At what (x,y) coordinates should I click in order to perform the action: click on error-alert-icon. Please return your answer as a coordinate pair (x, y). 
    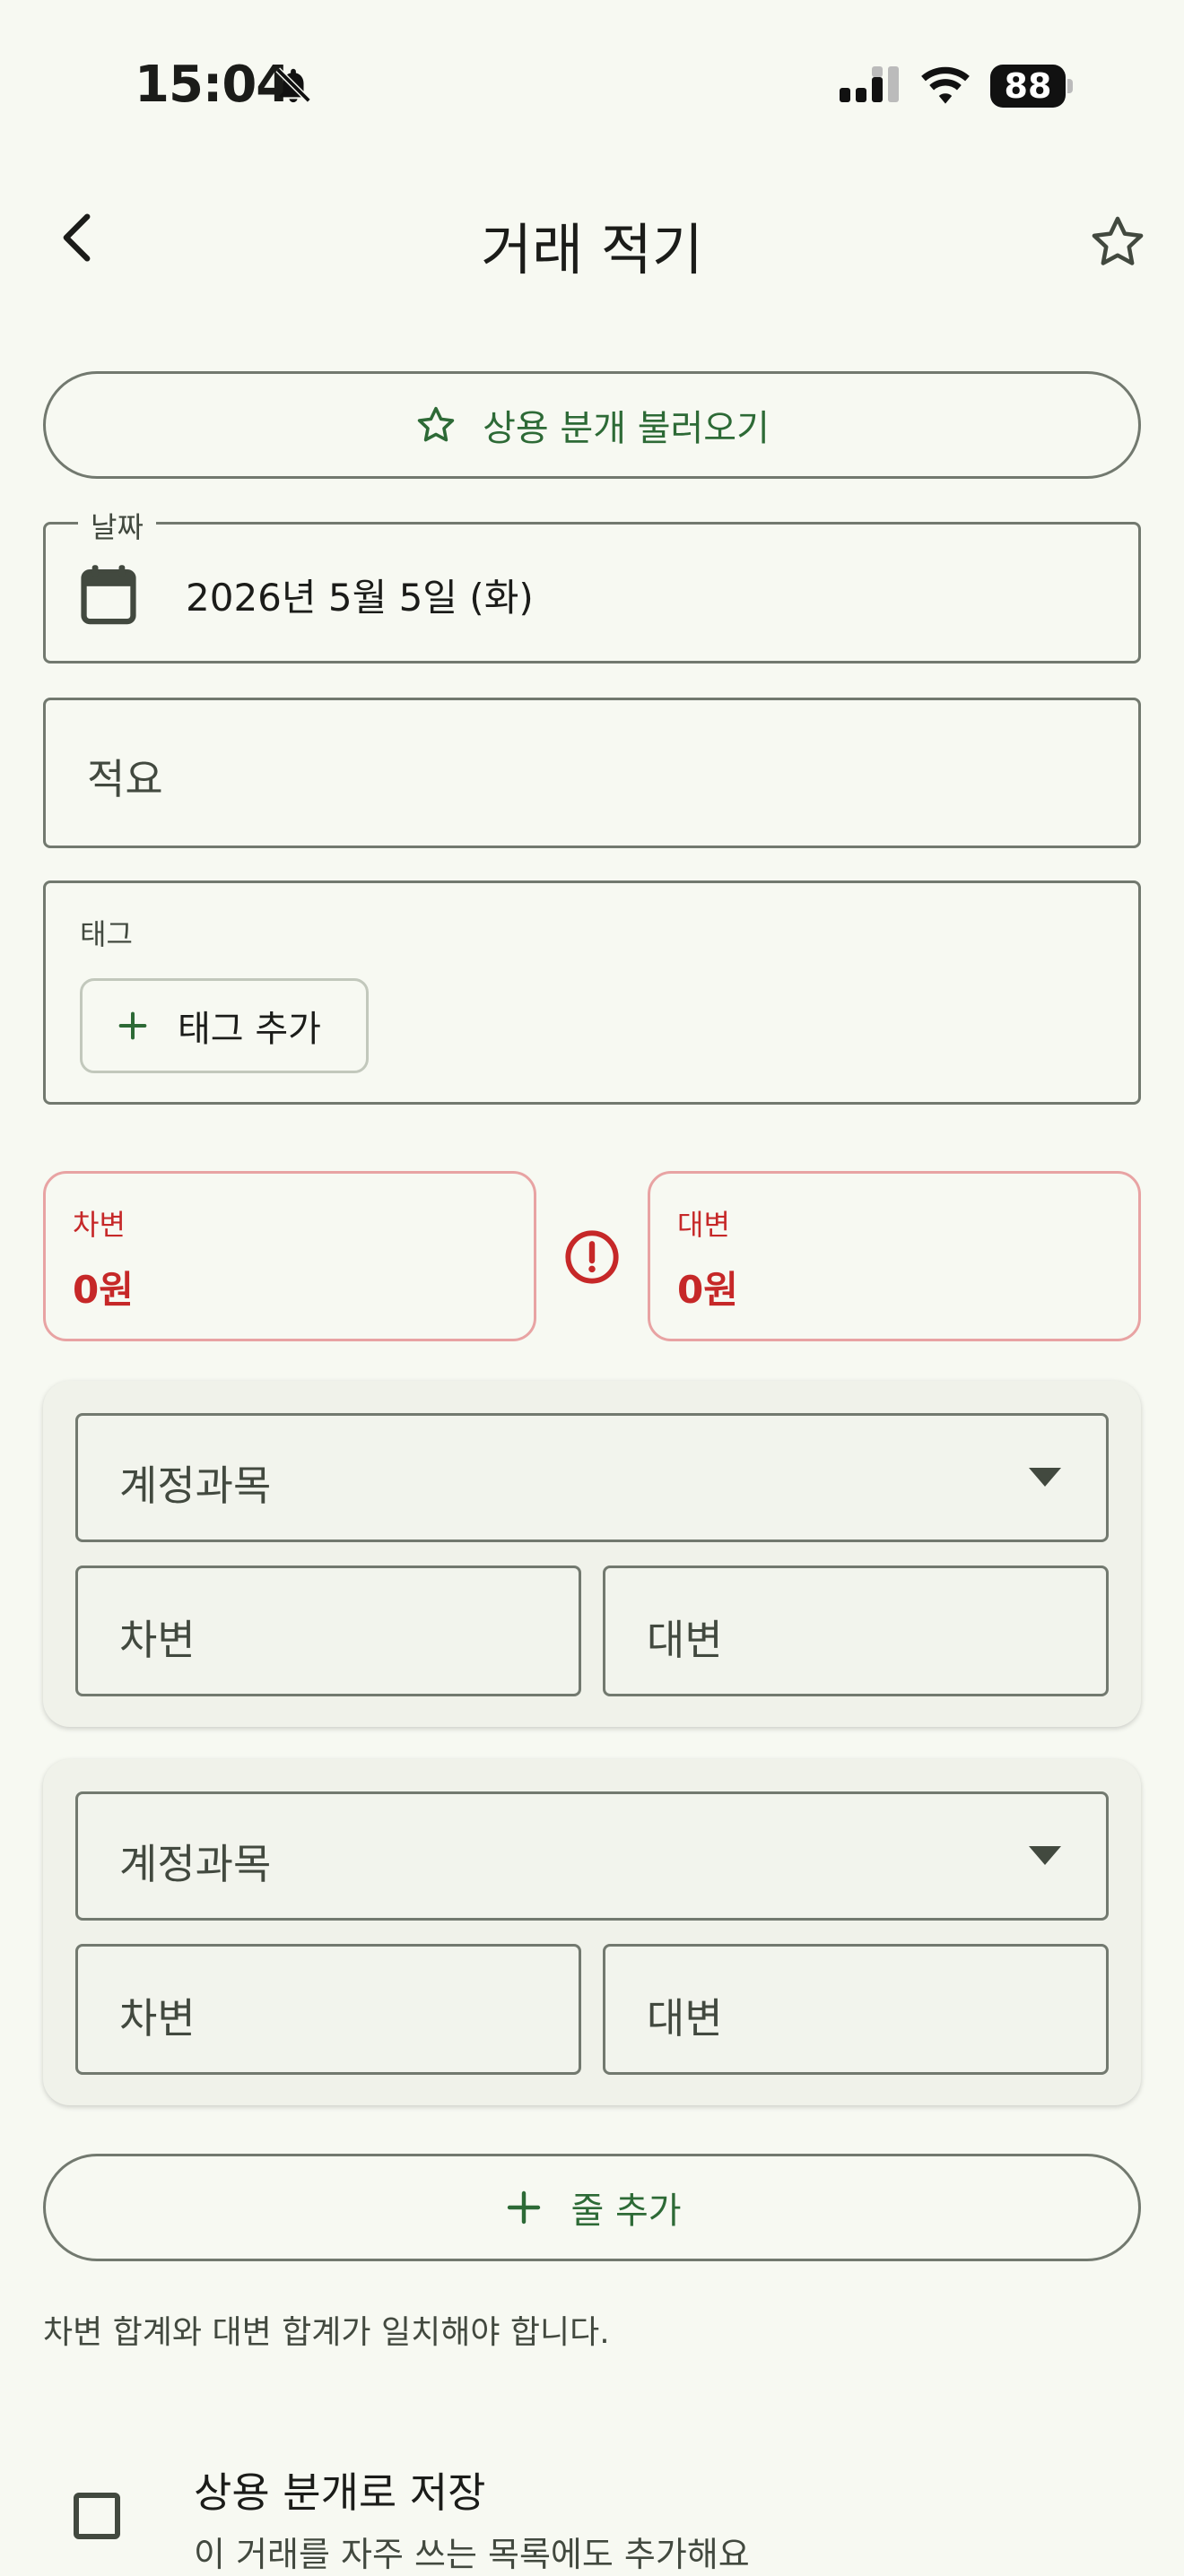
    Looking at the image, I should click on (592, 1257).